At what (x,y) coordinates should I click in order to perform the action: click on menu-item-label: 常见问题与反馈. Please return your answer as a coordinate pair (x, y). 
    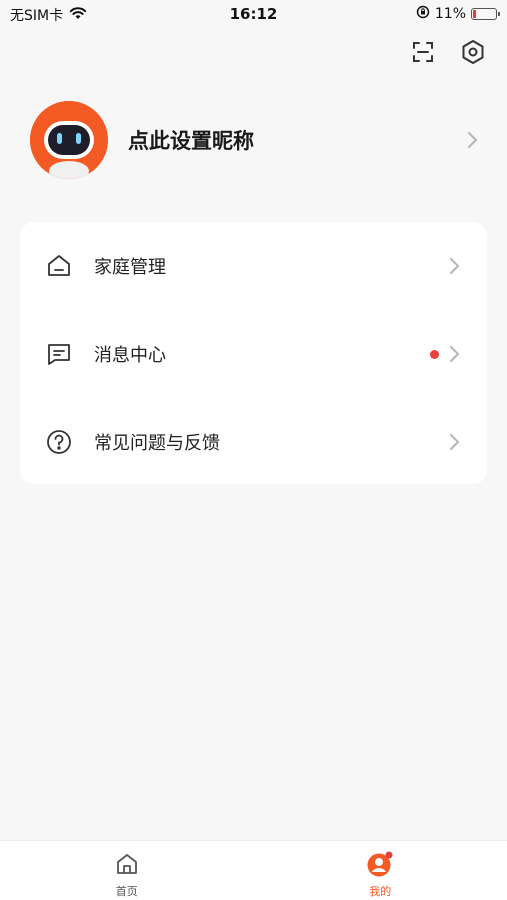
    Looking at the image, I should click on (157, 443).